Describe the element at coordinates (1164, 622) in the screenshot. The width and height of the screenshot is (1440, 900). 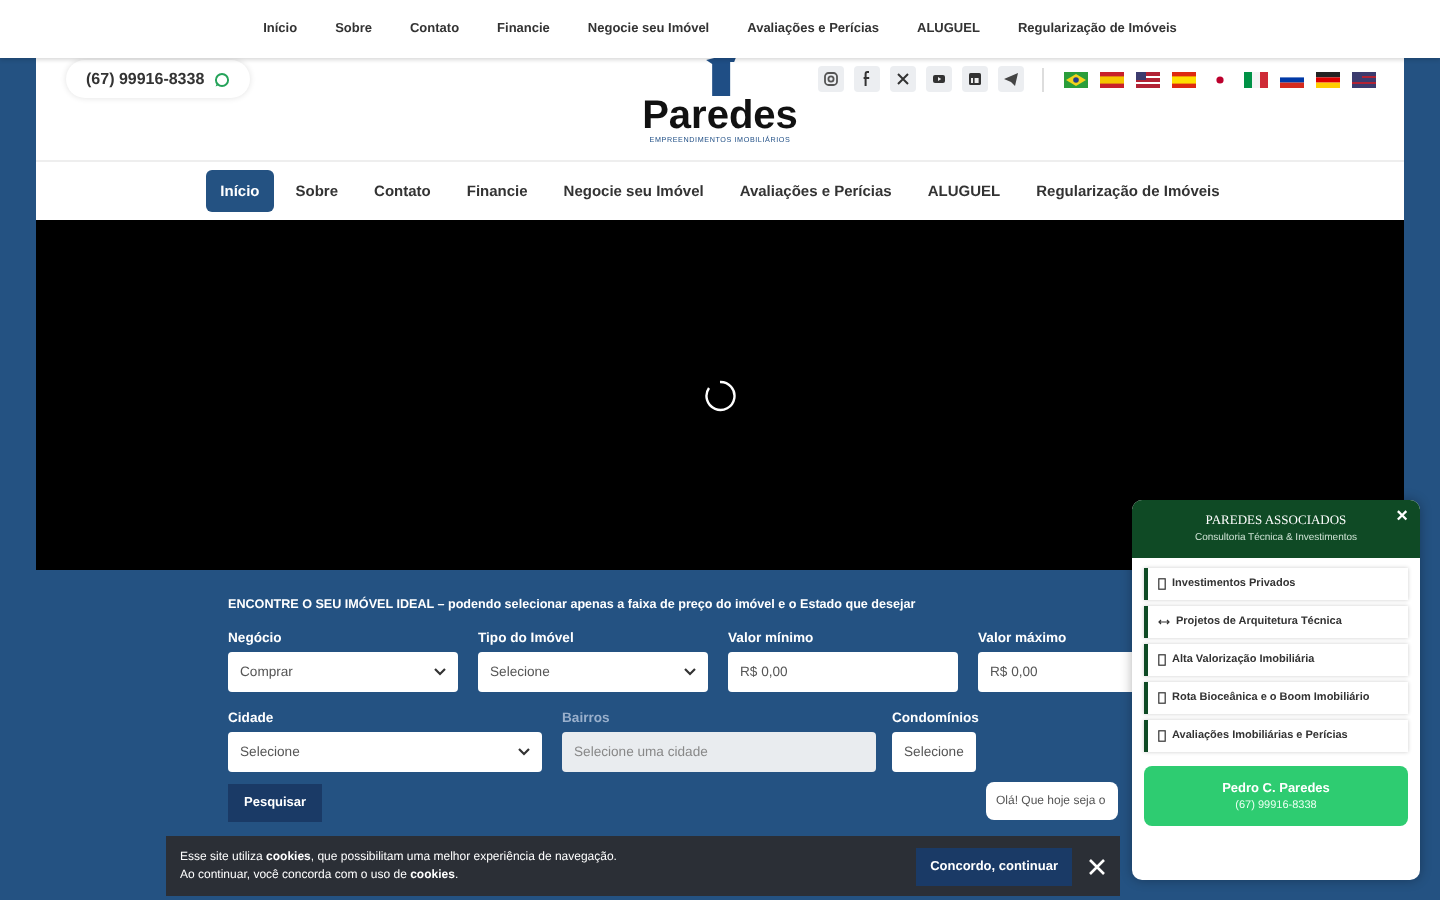
I see `arrows-icon` at that location.